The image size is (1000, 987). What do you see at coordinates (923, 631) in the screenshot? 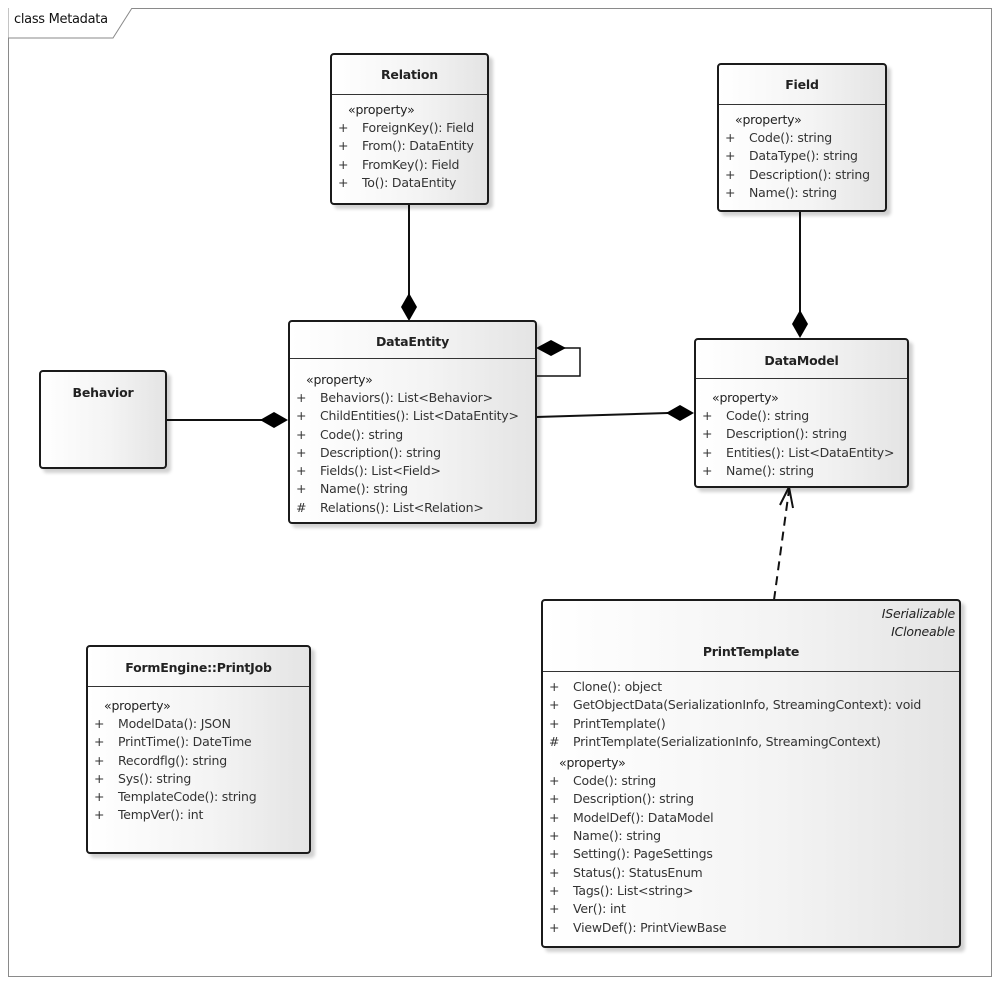
I see `interface-label: ICloneable` at bounding box center [923, 631].